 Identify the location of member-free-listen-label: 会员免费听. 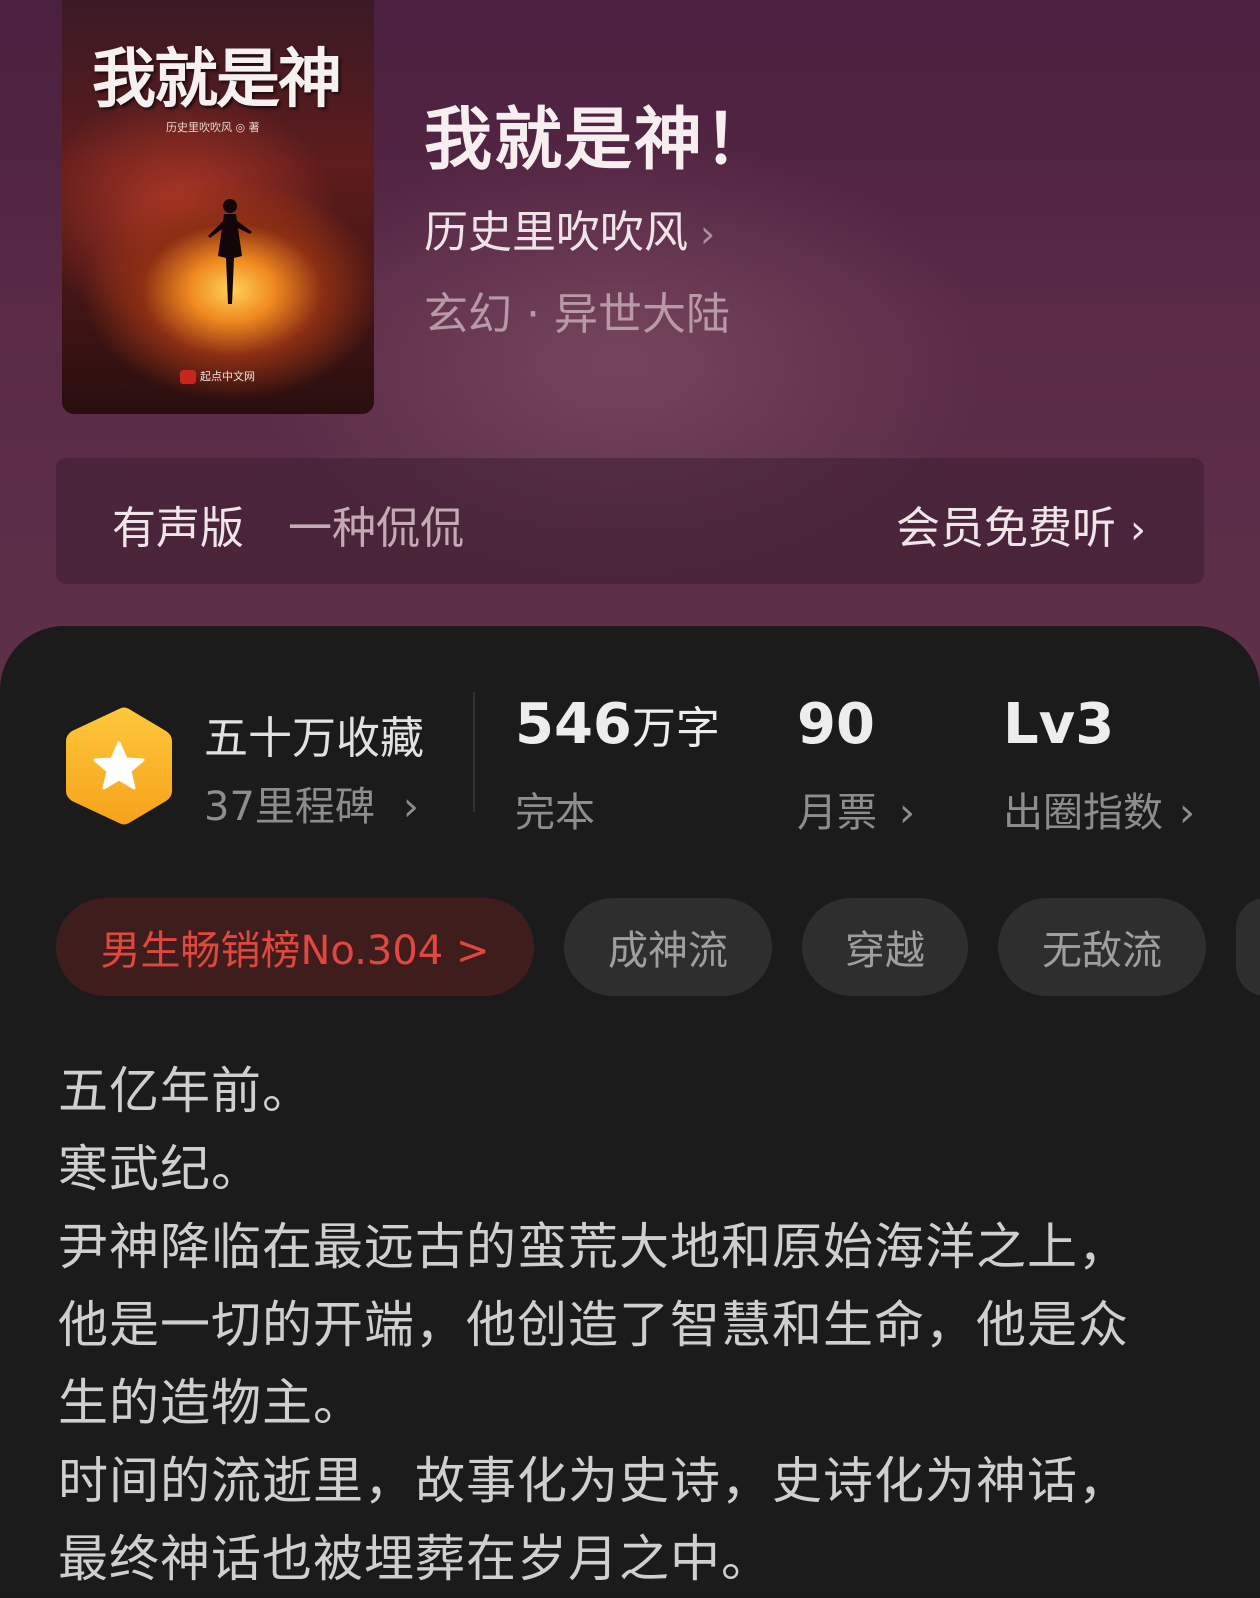
(1006, 528).